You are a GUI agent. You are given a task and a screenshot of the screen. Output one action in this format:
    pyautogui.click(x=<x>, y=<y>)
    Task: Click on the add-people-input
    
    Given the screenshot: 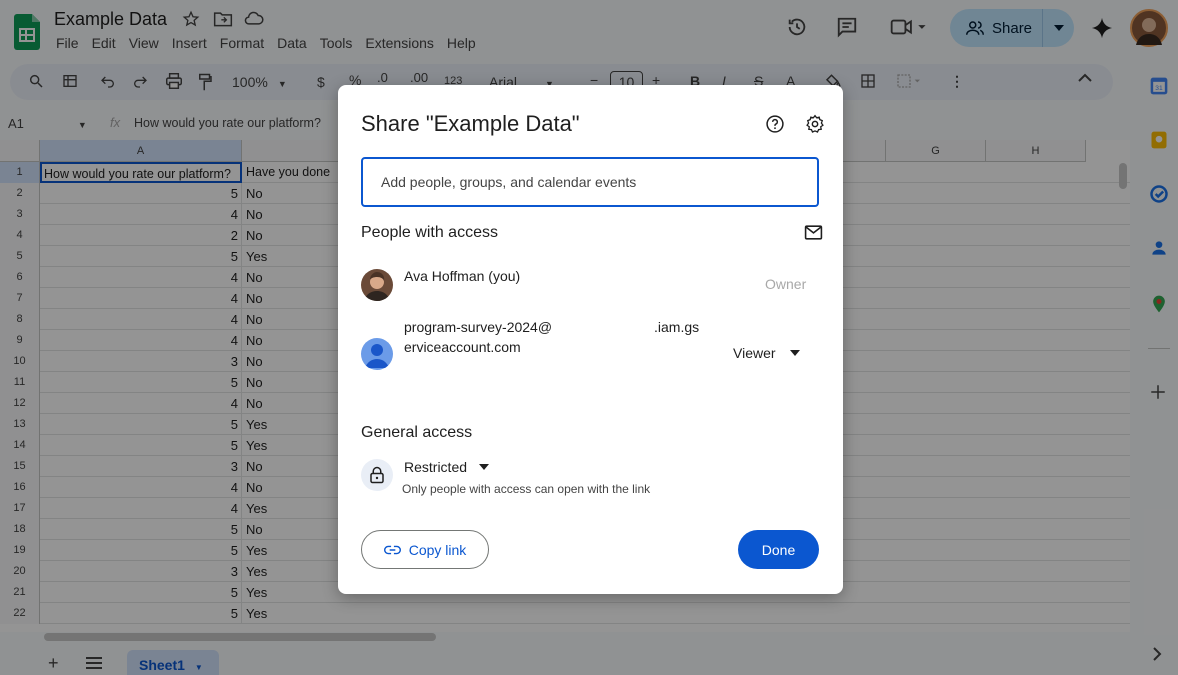 What is the action you would take?
    pyautogui.click(x=590, y=182)
    